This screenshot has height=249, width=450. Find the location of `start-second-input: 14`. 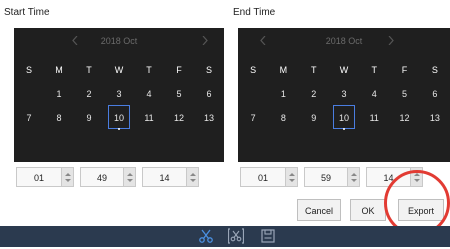

start-second-input: 14 is located at coordinates (164, 177).